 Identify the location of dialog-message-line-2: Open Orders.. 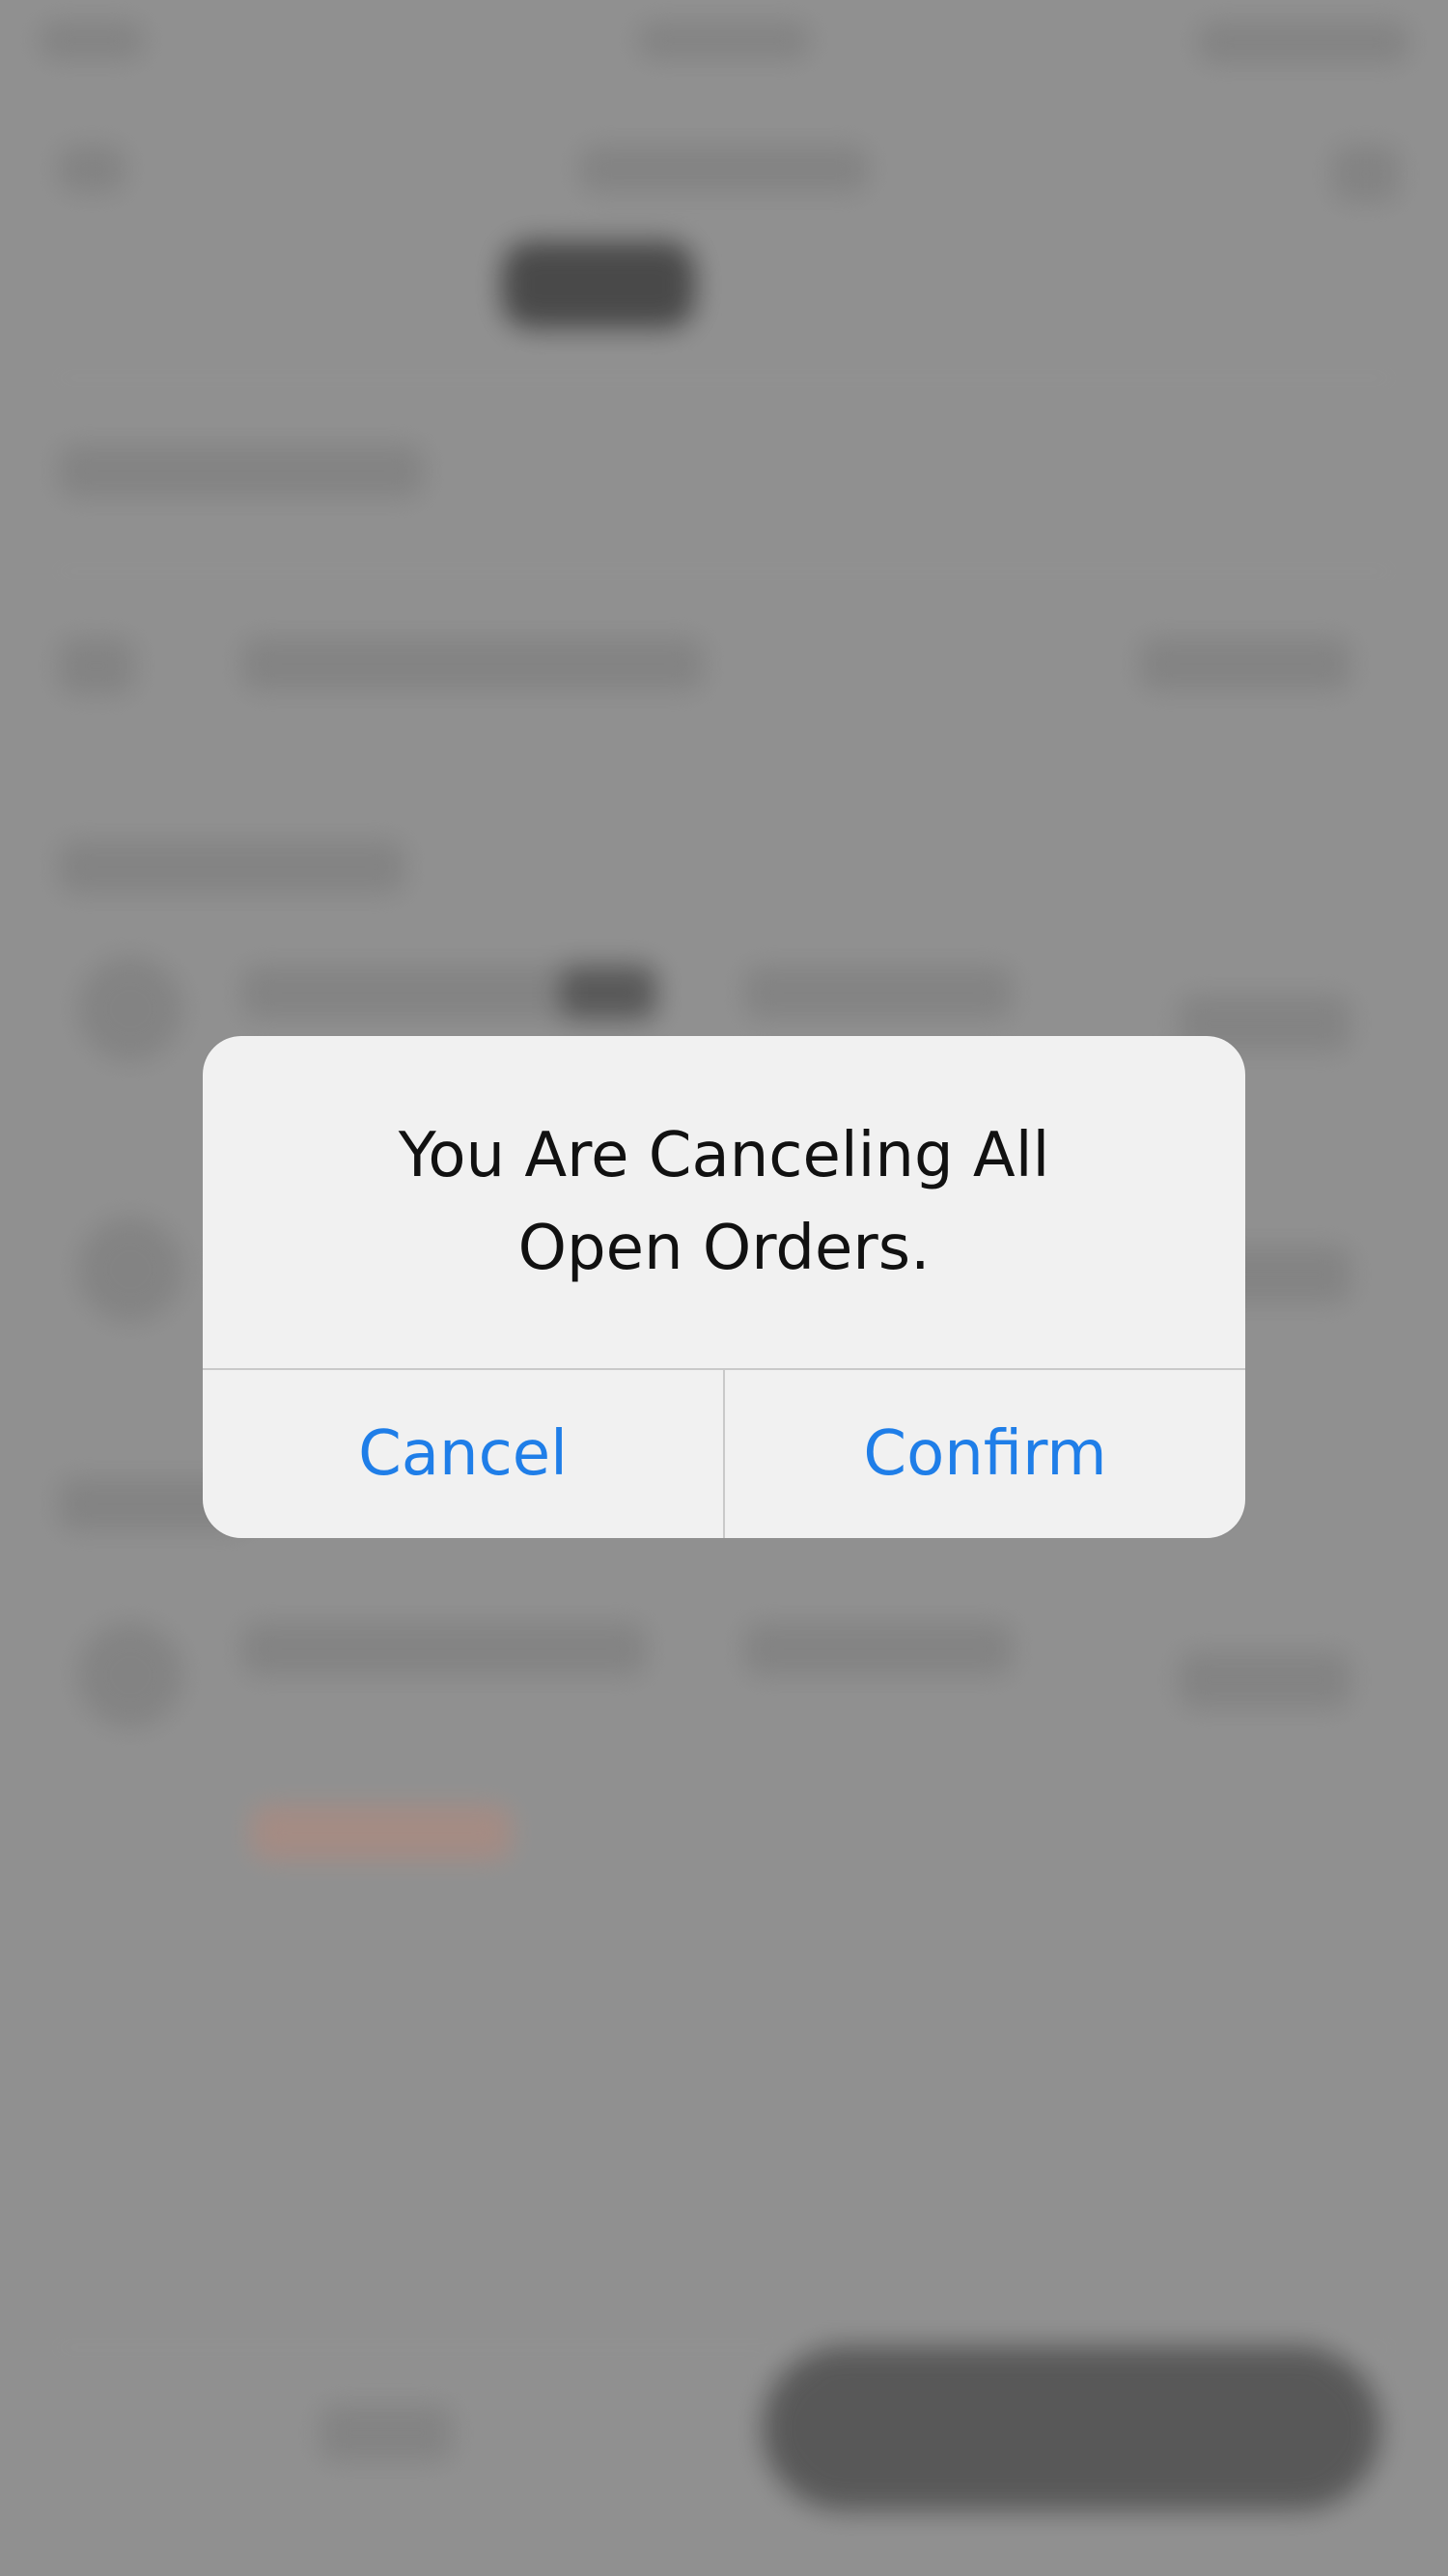
(724, 1249).